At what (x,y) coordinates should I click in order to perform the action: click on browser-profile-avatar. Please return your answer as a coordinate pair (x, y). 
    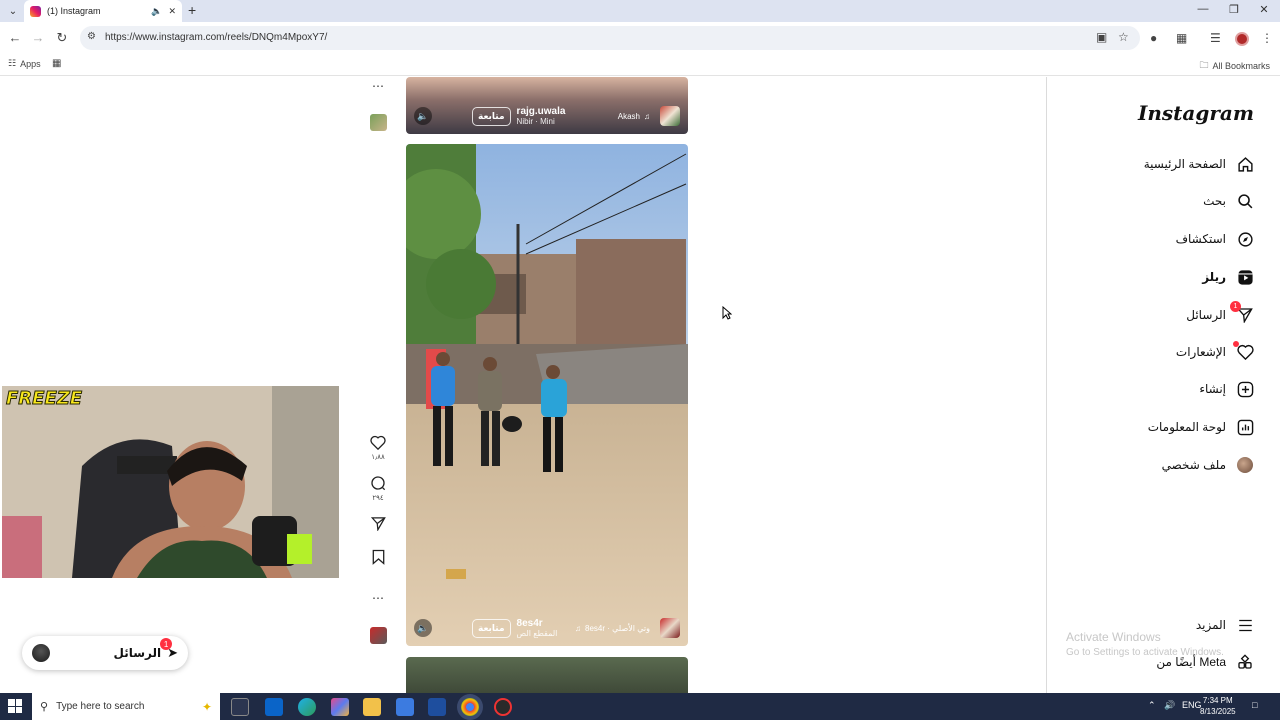
    Looking at the image, I should click on (1242, 39).